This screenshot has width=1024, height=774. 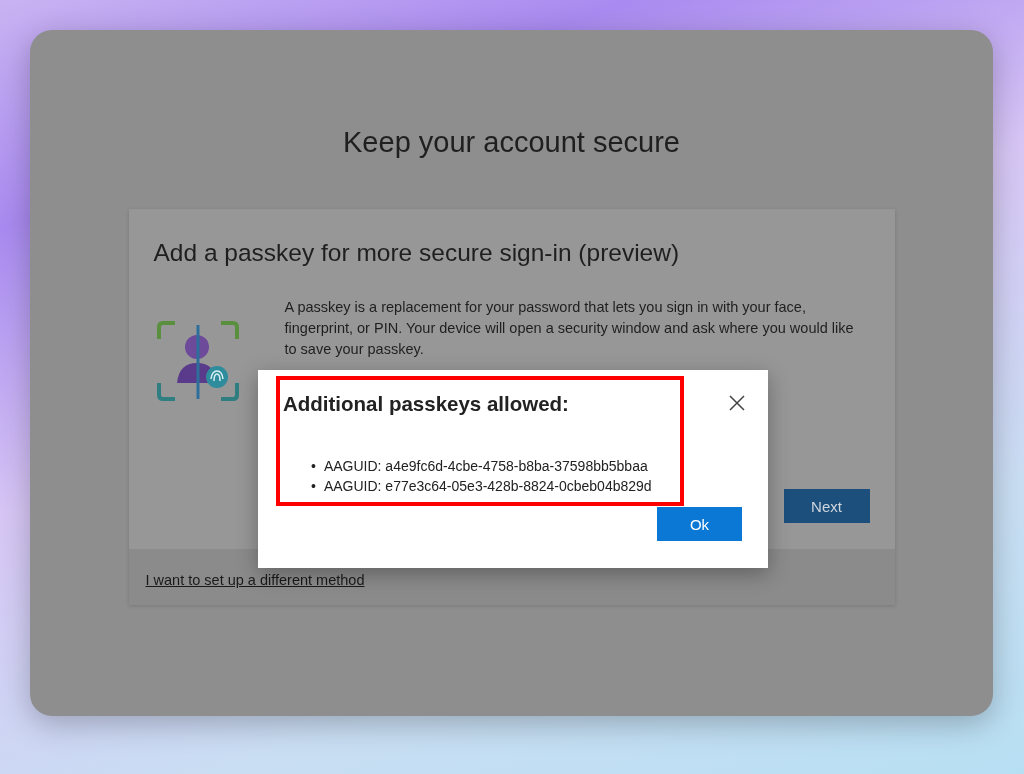 What do you see at coordinates (737, 403) in the screenshot?
I see `close-icon` at bounding box center [737, 403].